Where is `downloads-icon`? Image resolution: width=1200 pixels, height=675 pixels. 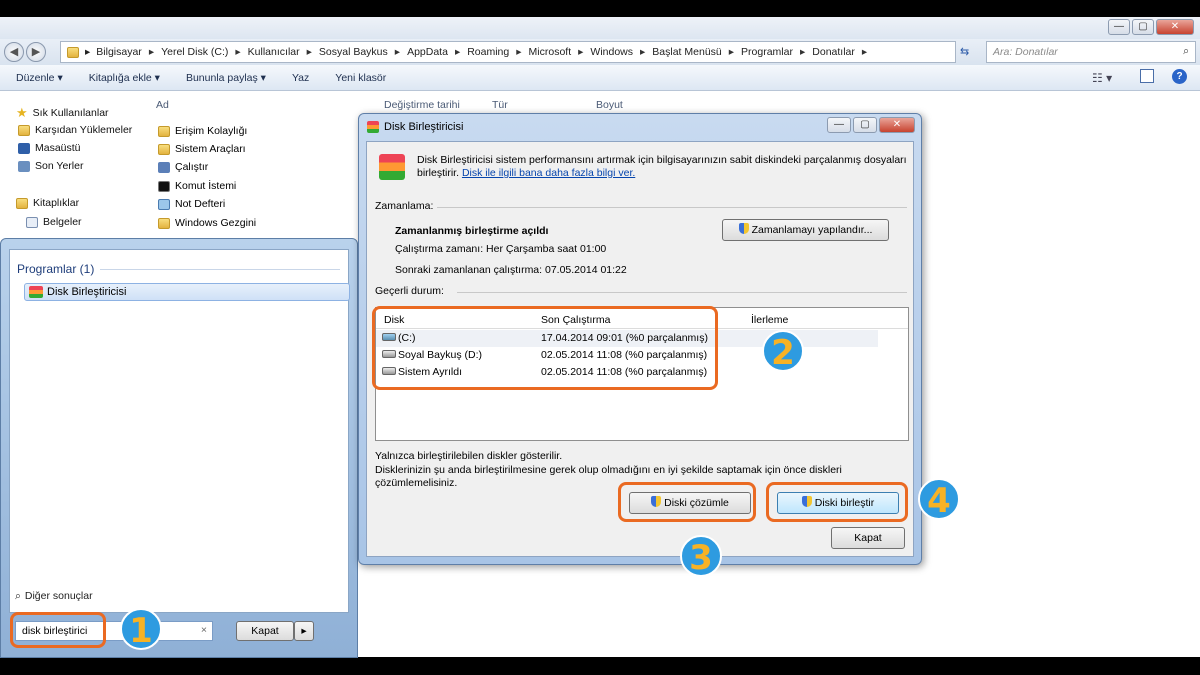
downloads-icon is located at coordinates (24, 130).